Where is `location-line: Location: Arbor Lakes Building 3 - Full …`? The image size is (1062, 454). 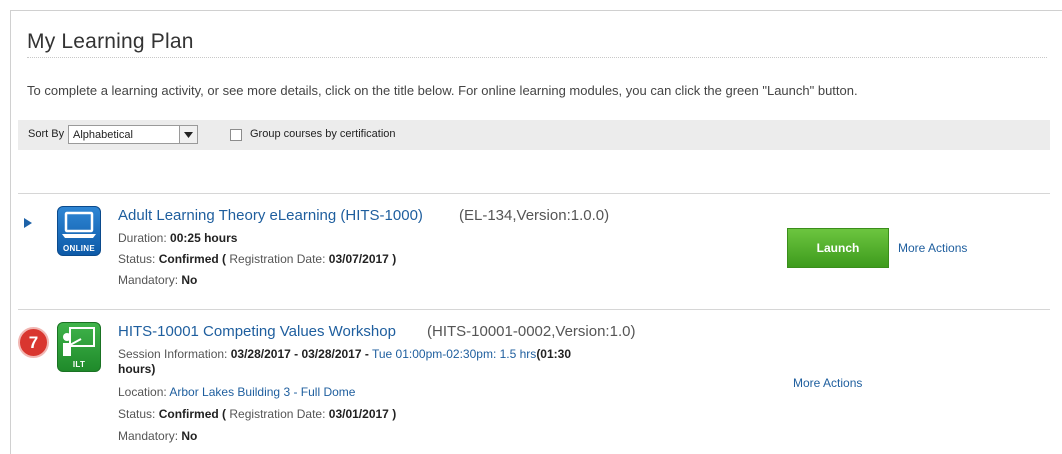 location-line: Location: Arbor Lakes Building 3 - Full … is located at coordinates (236, 392).